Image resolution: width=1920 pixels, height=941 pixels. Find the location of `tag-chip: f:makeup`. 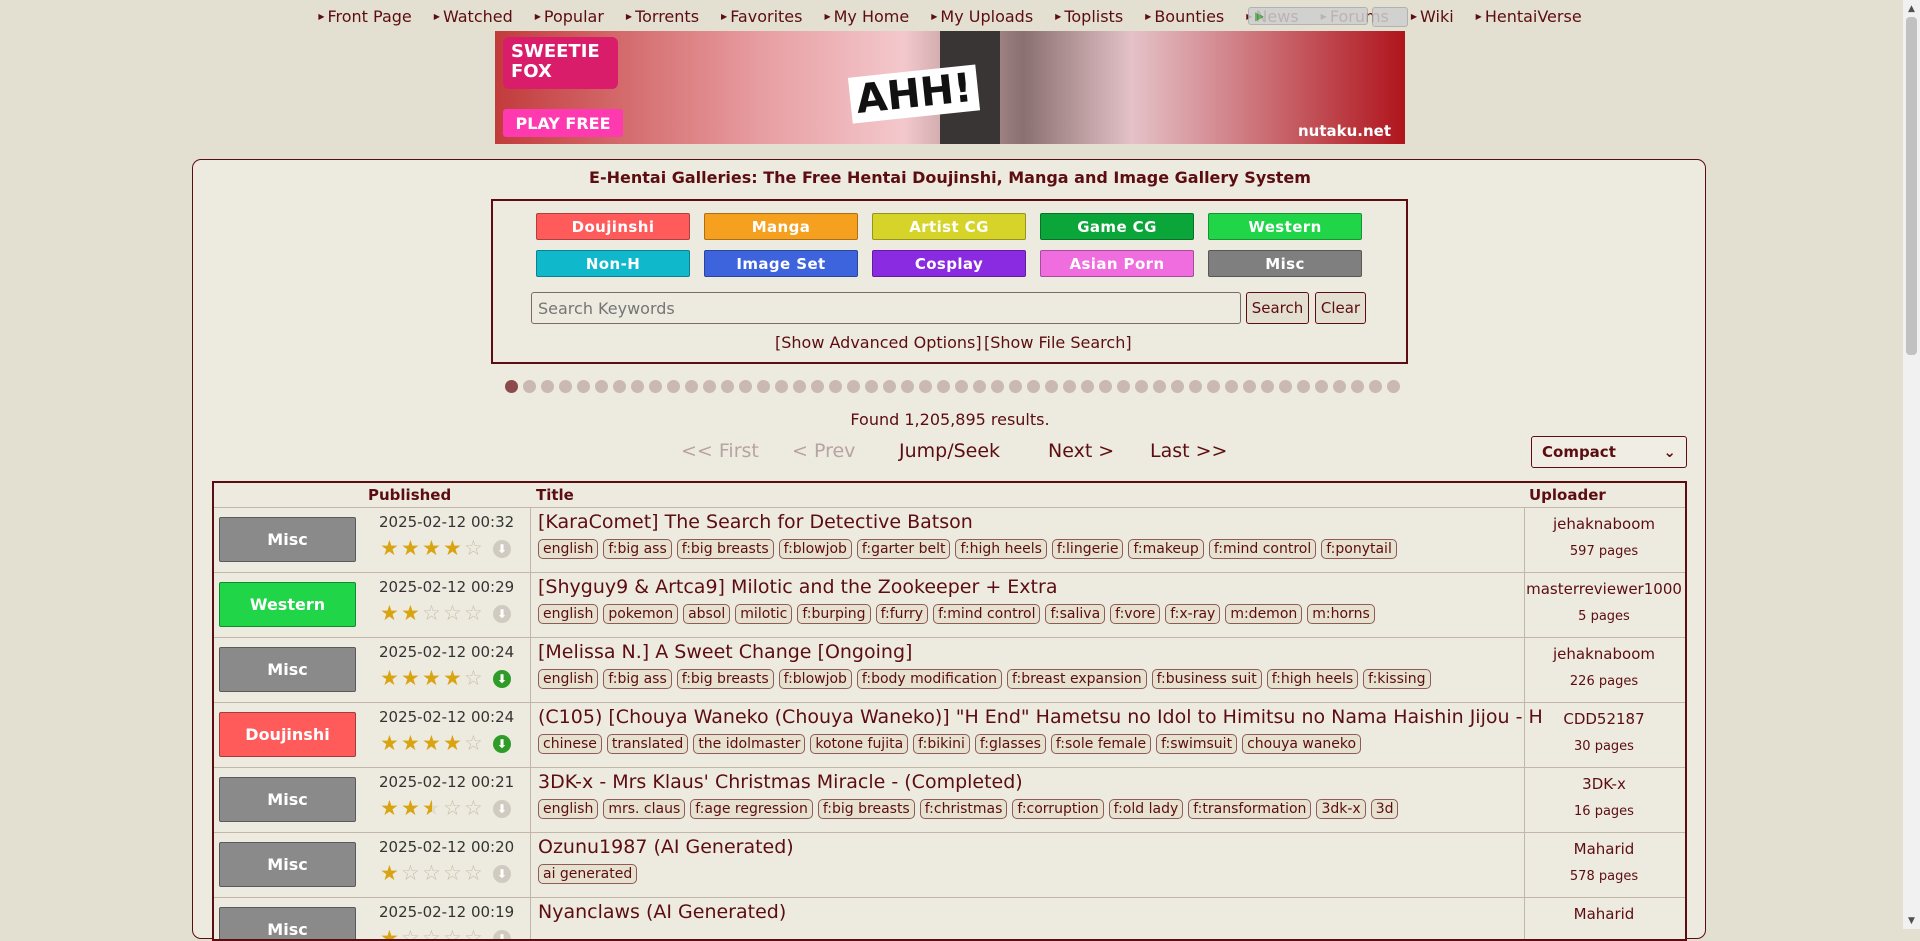

tag-chip: f:makeup is located at coordinates (1166, 549).